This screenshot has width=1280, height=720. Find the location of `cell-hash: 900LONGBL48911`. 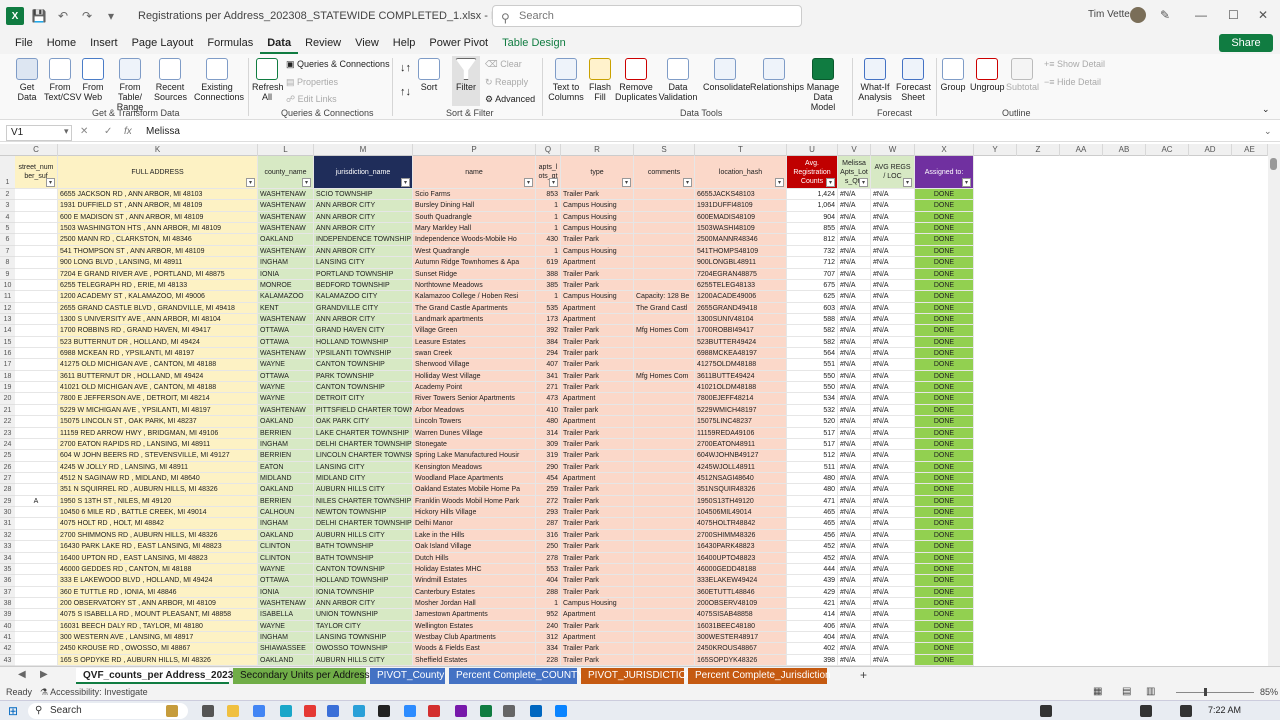

cell-hash: 900LONGBL48911 is located at coordinates (741, 263).